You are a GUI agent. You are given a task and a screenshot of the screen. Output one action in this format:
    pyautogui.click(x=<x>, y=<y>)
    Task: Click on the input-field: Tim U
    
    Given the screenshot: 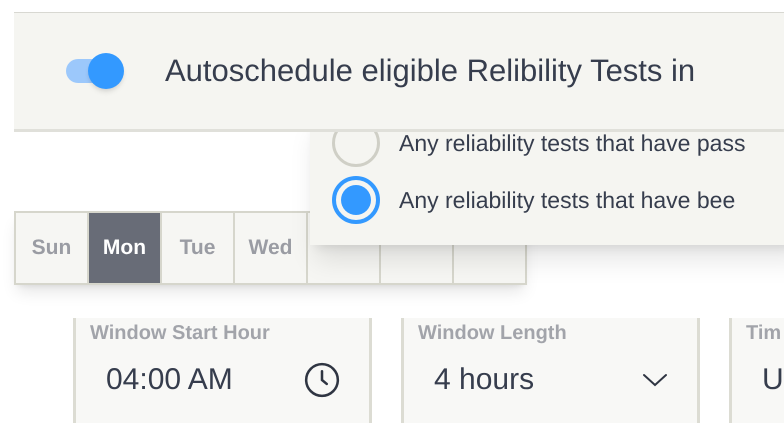 What is the action you would take?
    pyautogui.click(x=756, y=370)
    